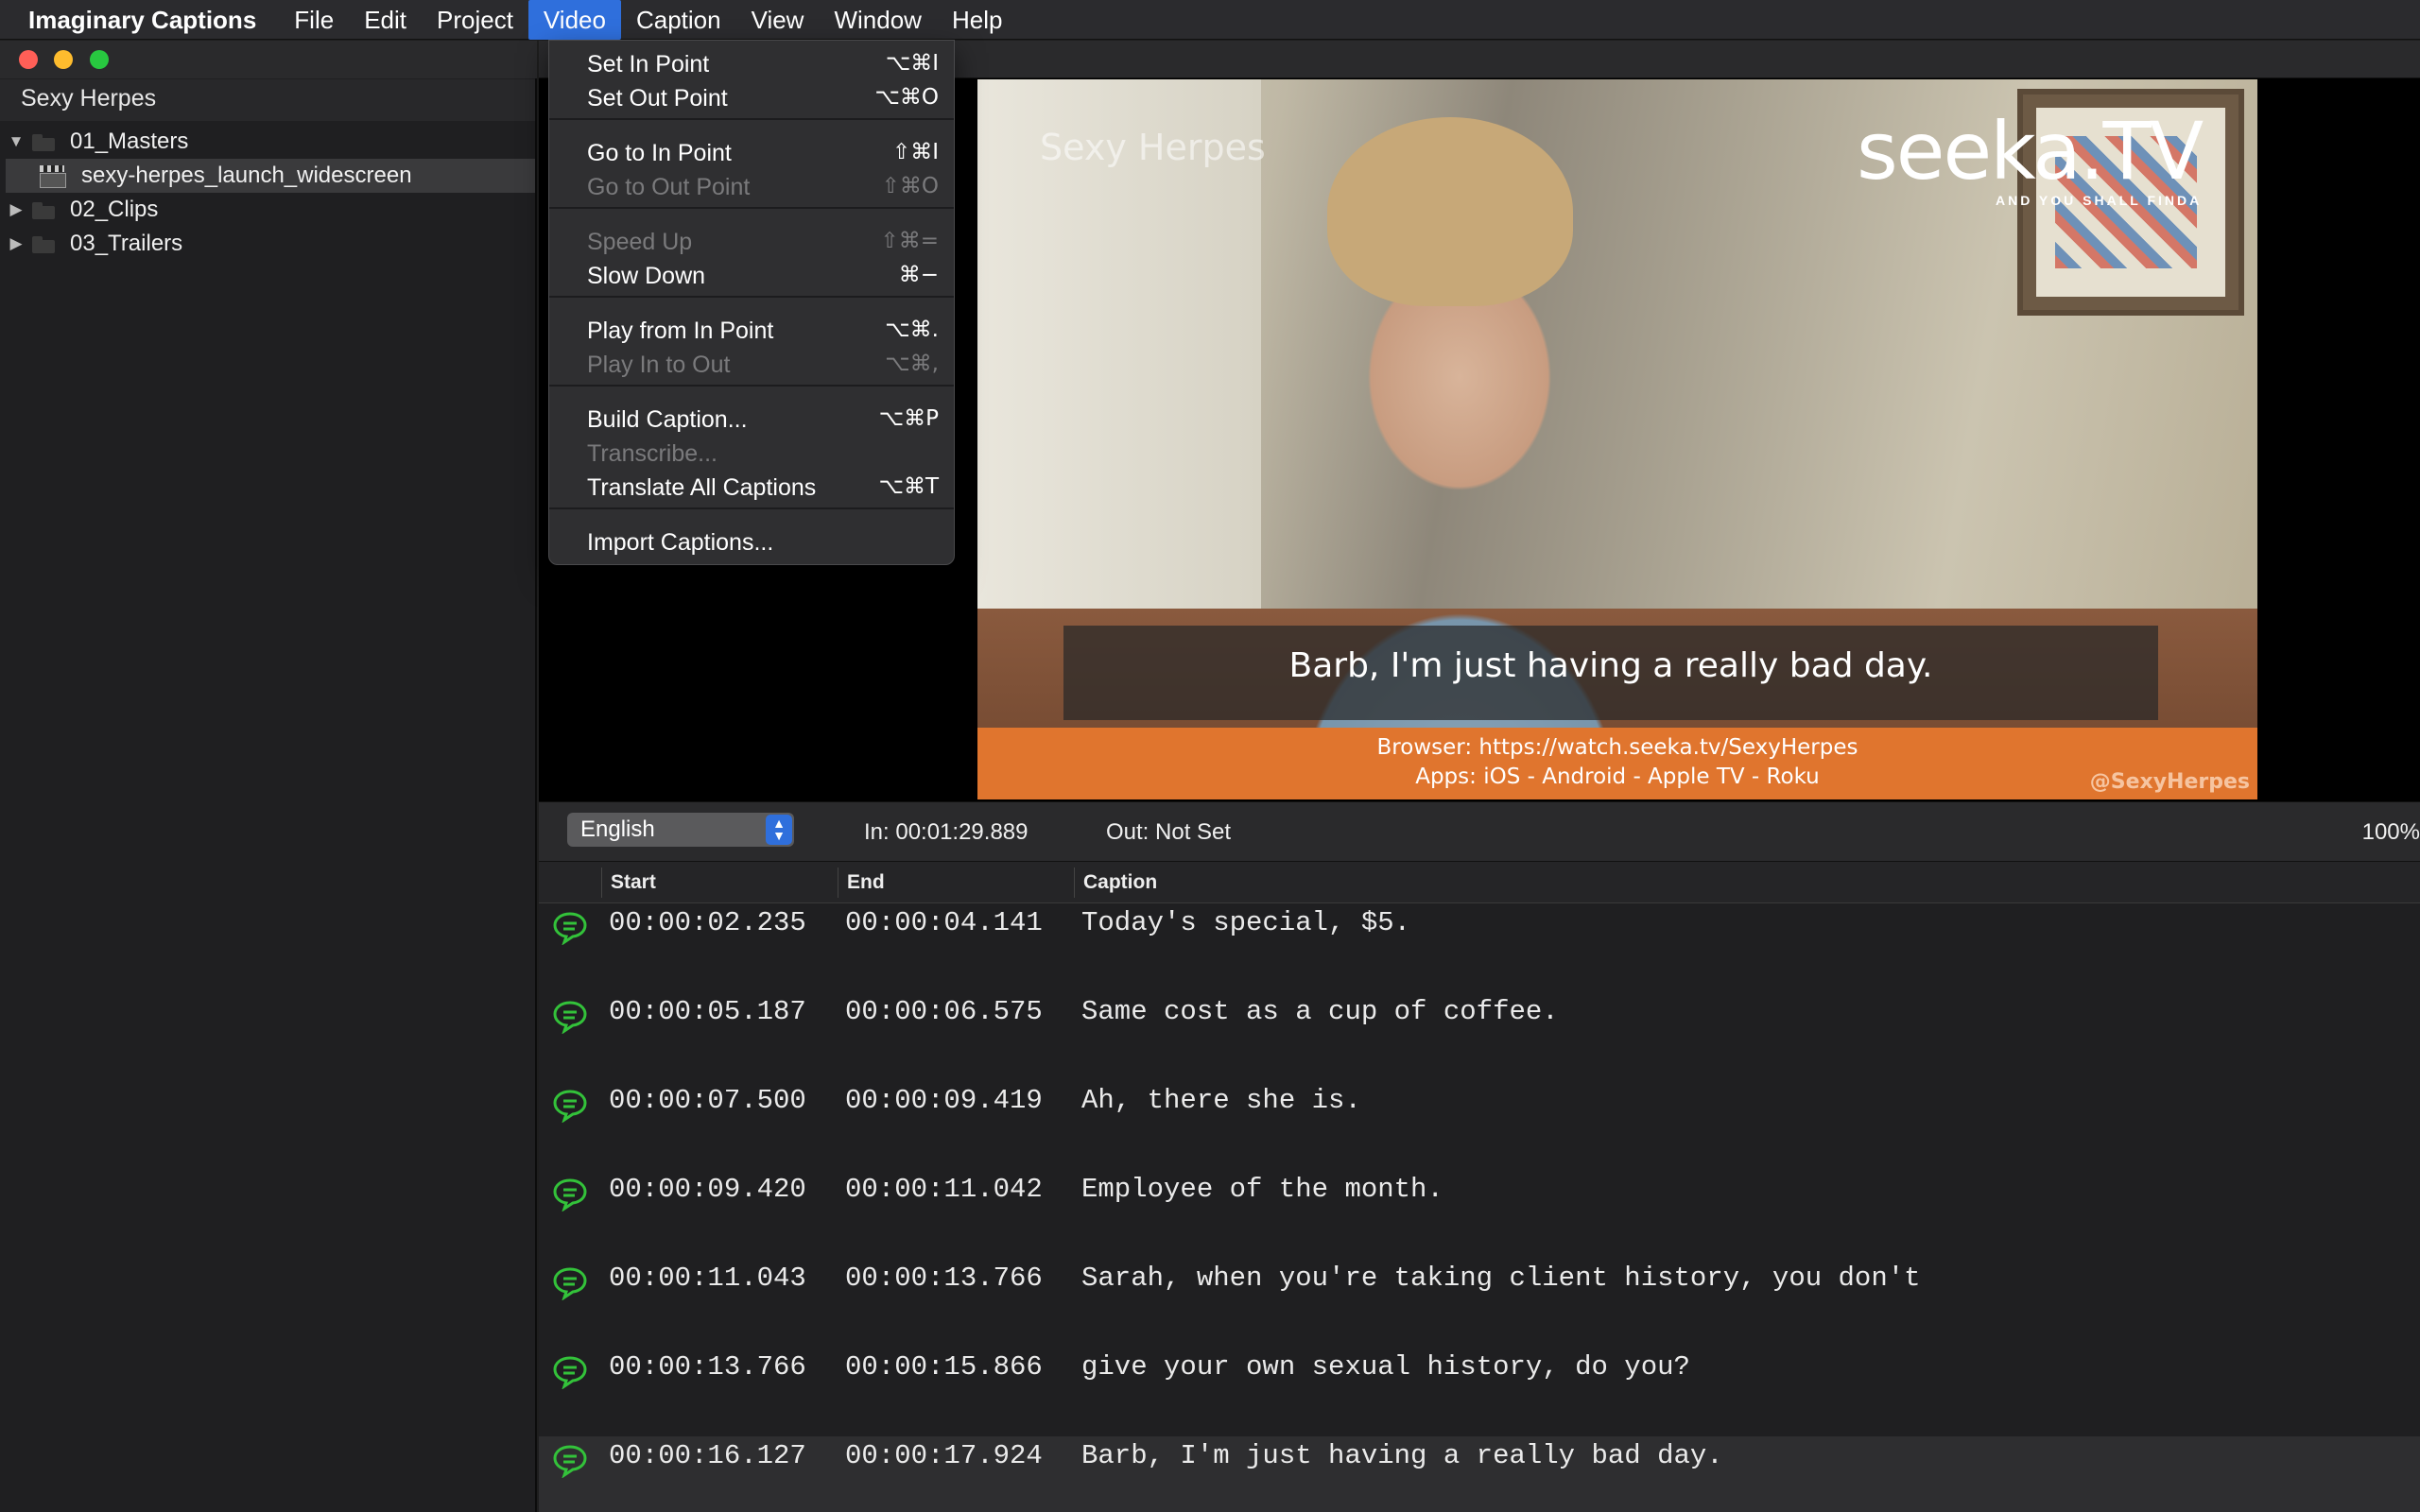 The image size is (2420, 1512). Describe the element at coordinates (751, 275) in the screenshot. I see `menu-item-slow-down: Slow Down ⌘−` at that location.